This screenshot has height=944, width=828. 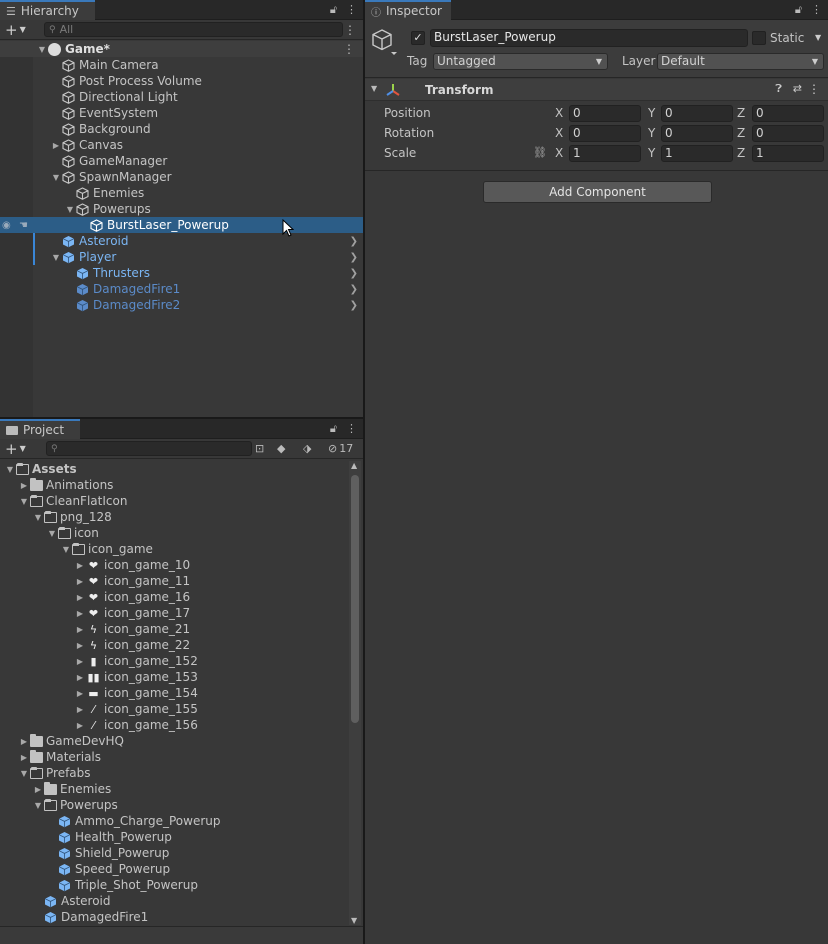 What do you see at coordinates (181, 177) in the screenshot?
I see `hierarchy-item: ▼ SpawnManager` at bounding box center [181, 177].